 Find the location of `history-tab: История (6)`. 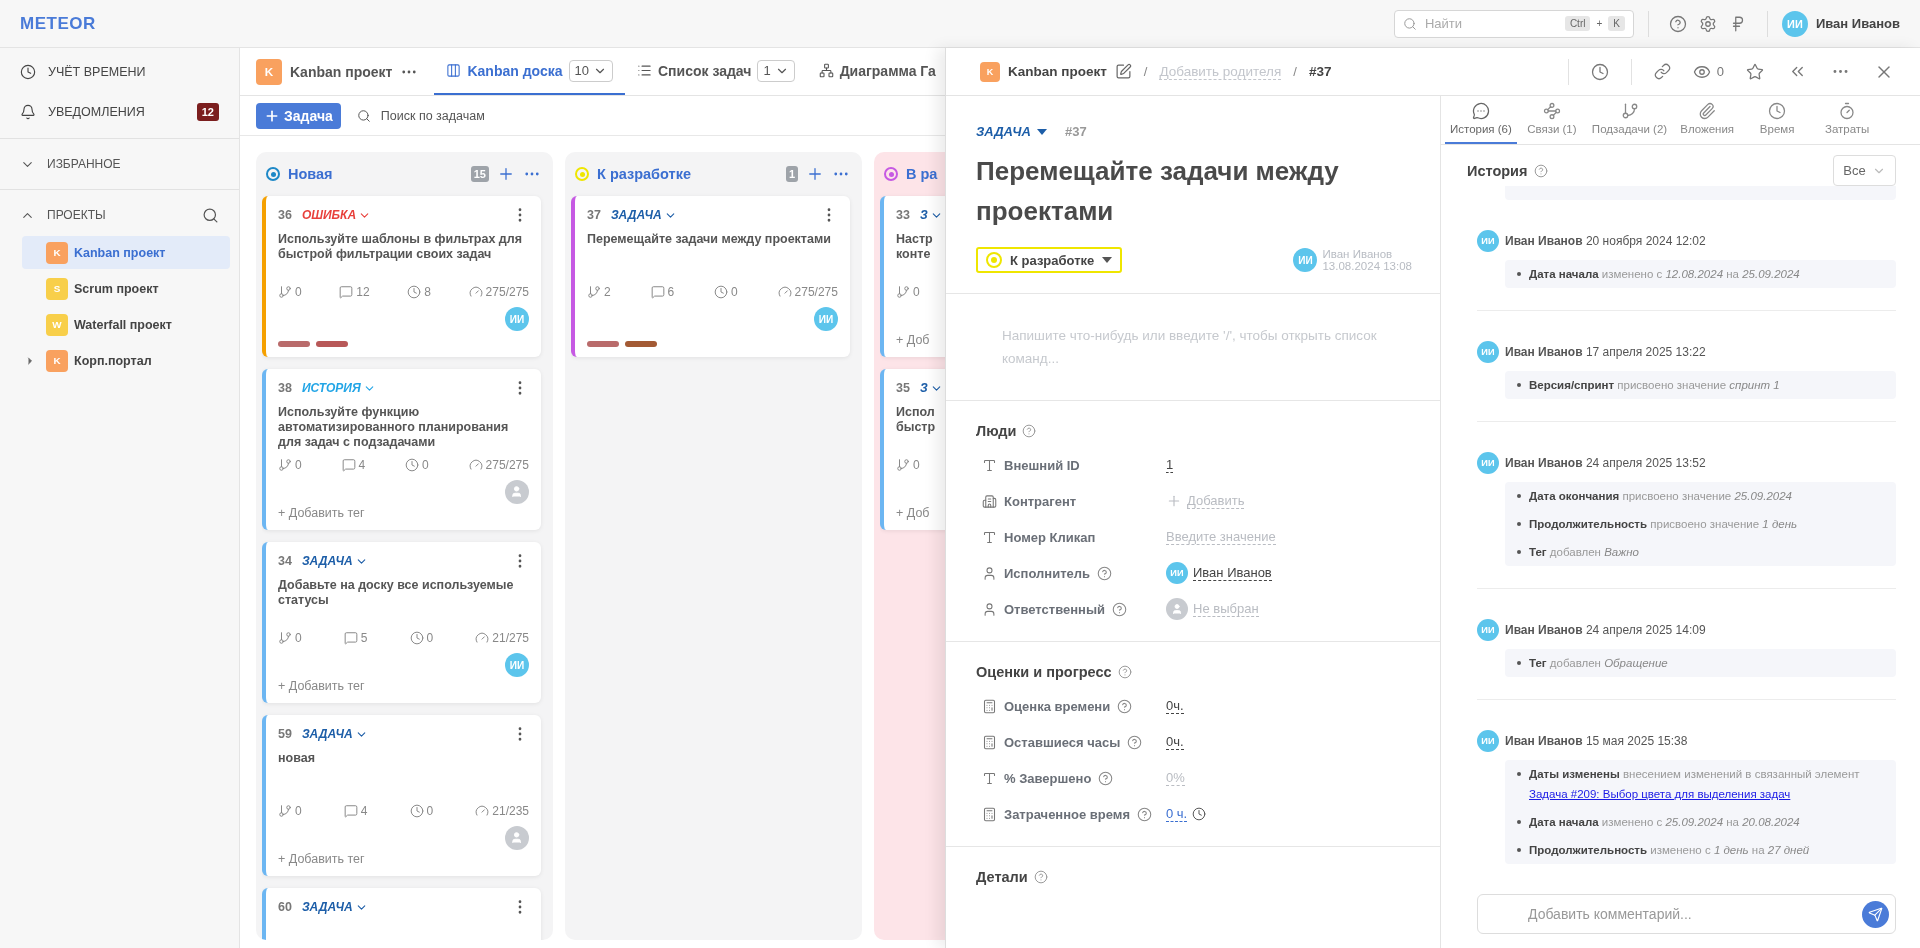

history-tab: История (6) is located at coordinates (1481, 120).